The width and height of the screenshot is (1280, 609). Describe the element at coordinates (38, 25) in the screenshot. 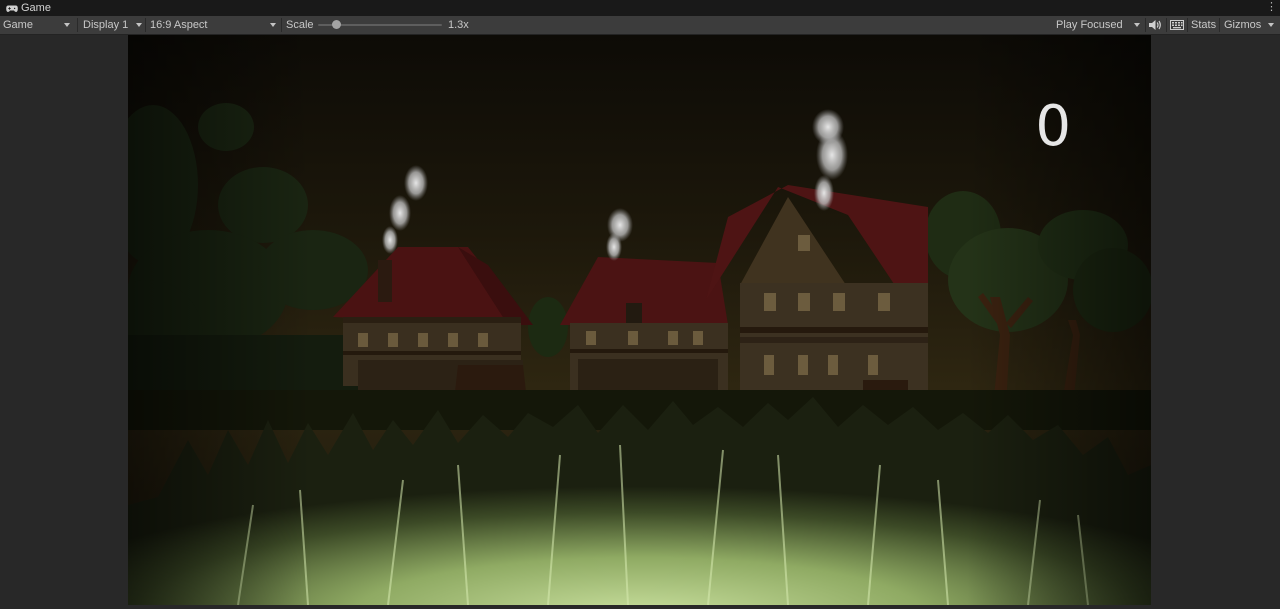

I see `view-mode-dropdown: Game` at that location.